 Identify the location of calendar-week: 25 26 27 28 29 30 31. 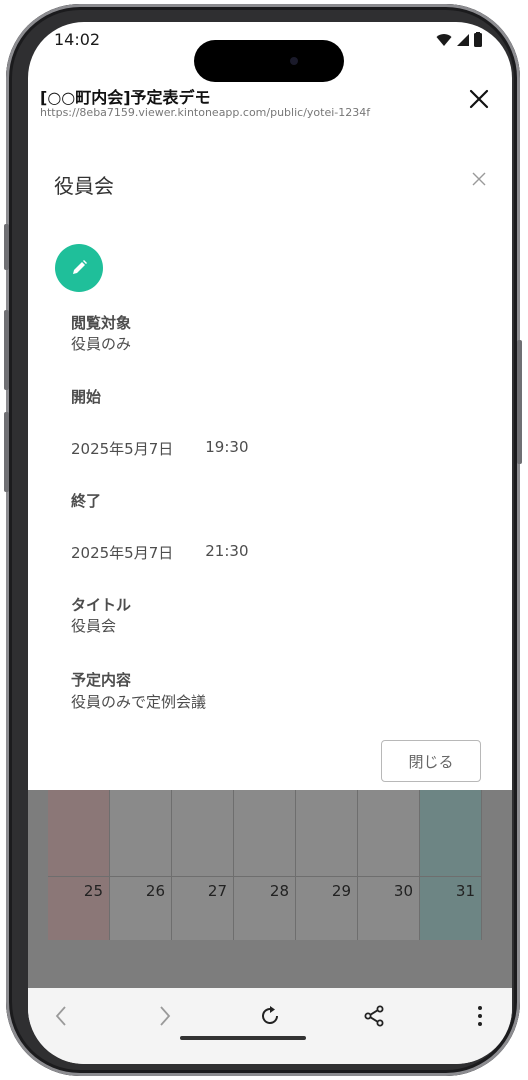
(265, 865).